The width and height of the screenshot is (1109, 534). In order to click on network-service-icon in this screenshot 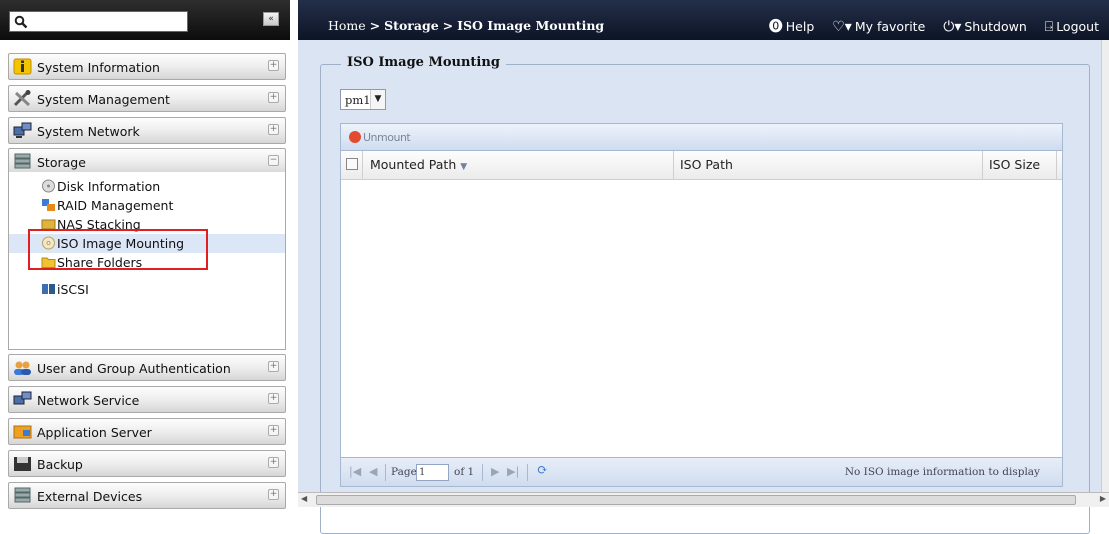, I will do `click(22, 398)`.